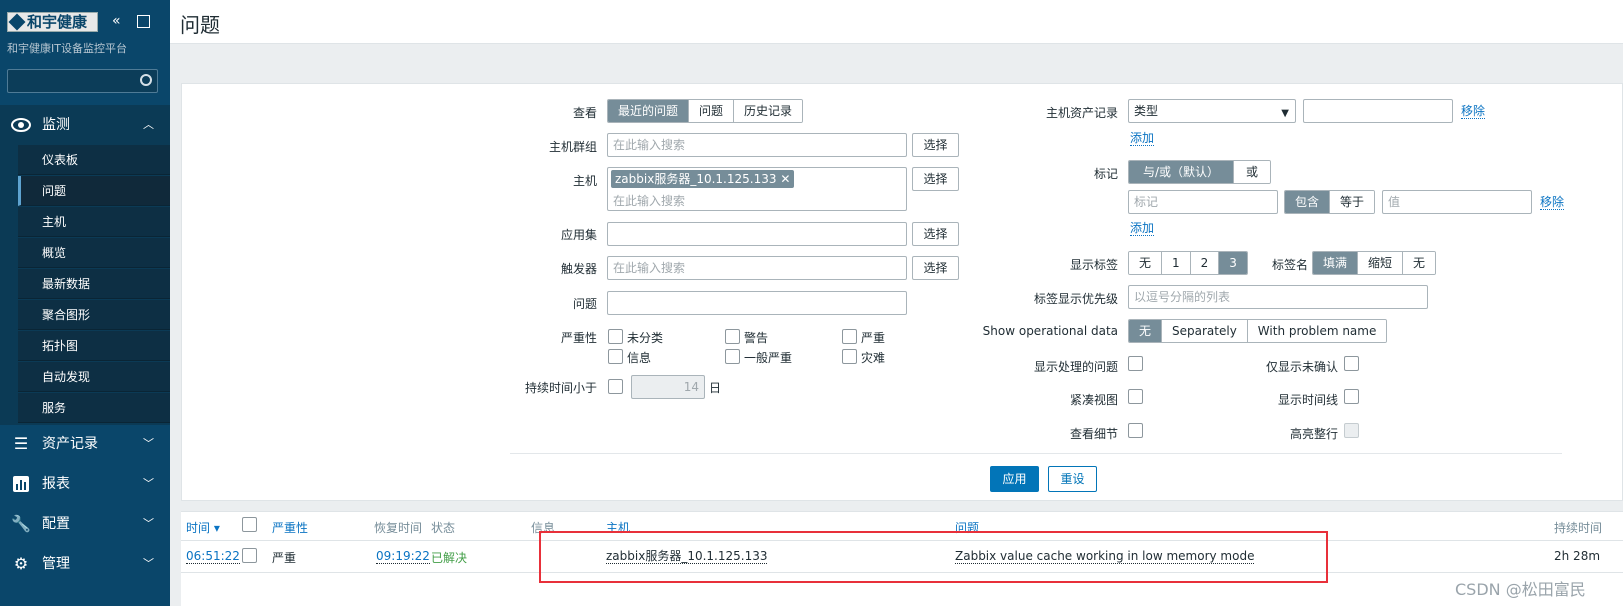  Describe the element at coordinates (768, 111) in the screenshot. I see `view-history: 历史记录` at that location.